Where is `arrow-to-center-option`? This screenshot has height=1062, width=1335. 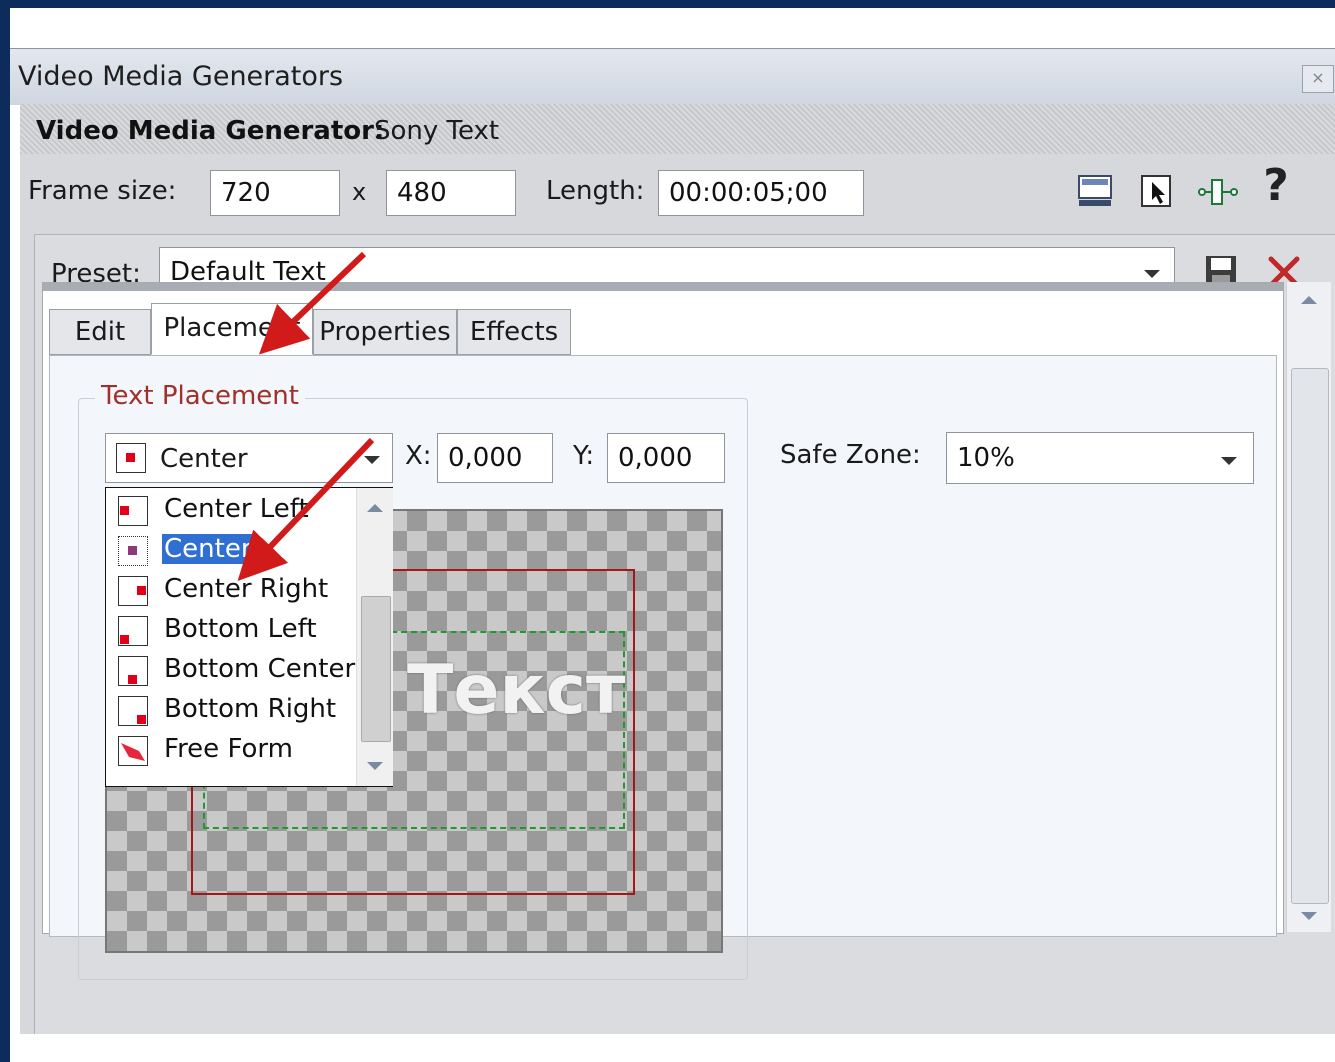
arrow-to-center-option is located at coordinates (306, 509).